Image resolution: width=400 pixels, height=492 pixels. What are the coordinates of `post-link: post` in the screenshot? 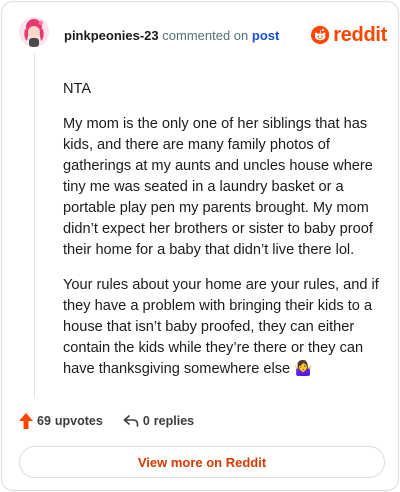 It's located at (265, 35).